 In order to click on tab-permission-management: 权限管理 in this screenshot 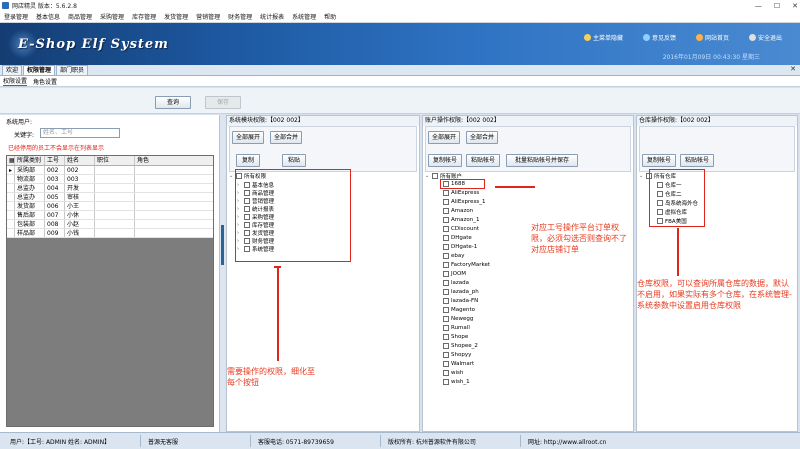, I will do `click(39, 70)`.